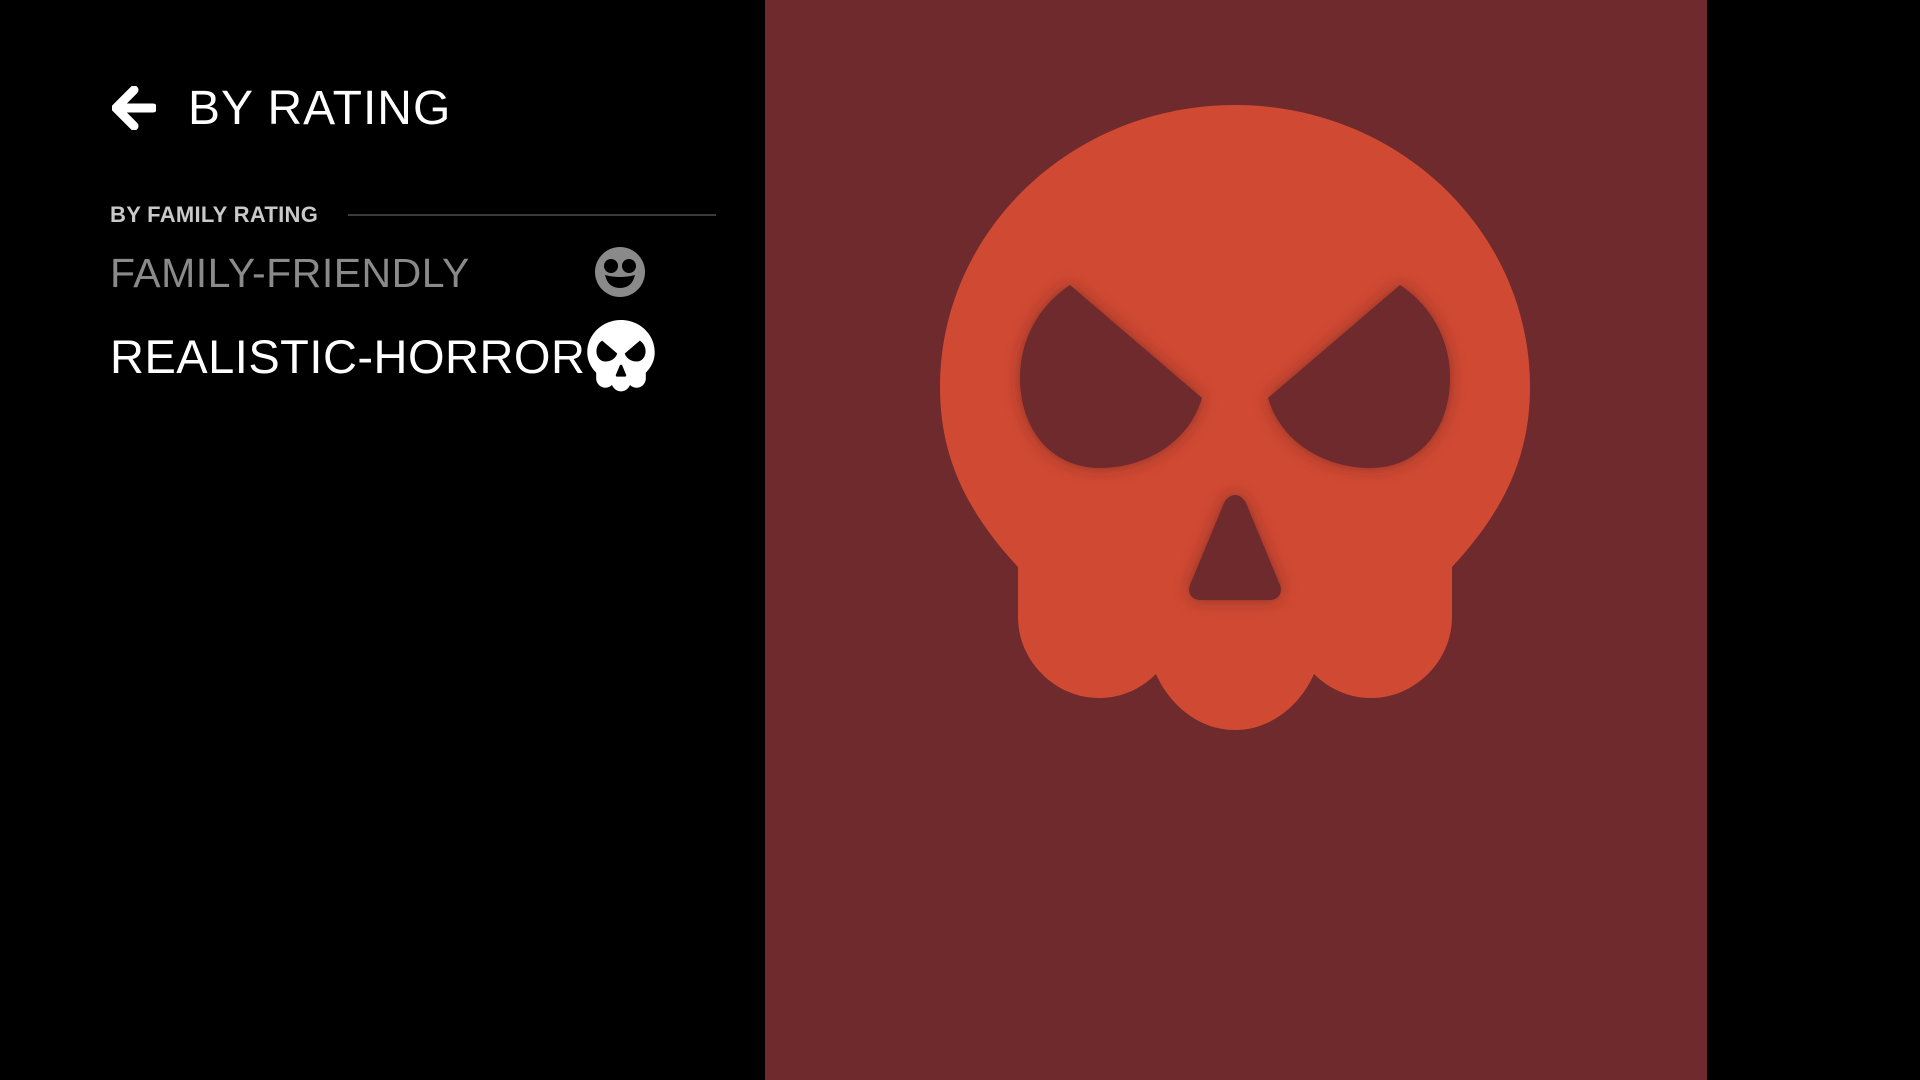 The width and height of the screenshot is (1920, 1080). What do you see at coordinates (621, 358) in the screenshot?
I see `skull-icon` at bounding box center [621, 358].